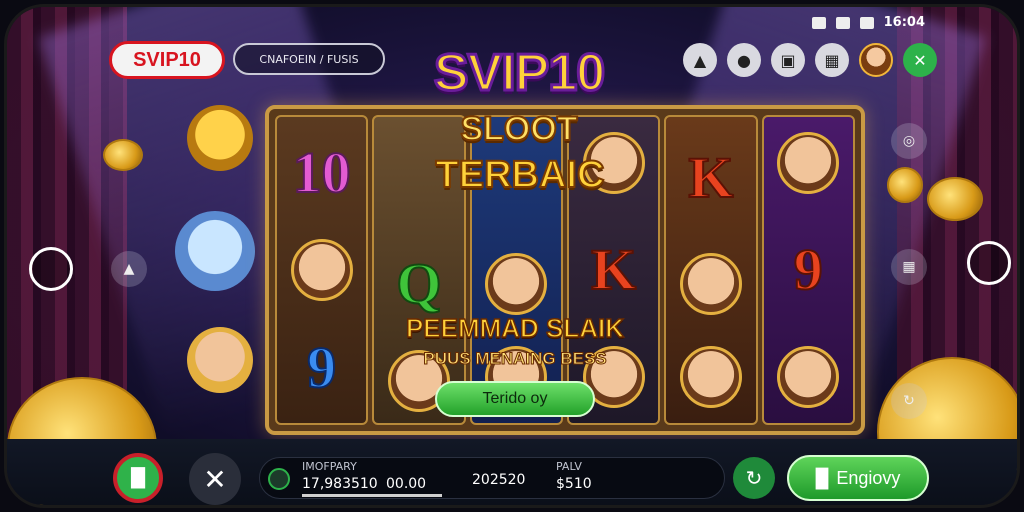 This screenshot has height=512, width=1024. I want to click on promo-cta-button: Terido oy, so click(515, 399).